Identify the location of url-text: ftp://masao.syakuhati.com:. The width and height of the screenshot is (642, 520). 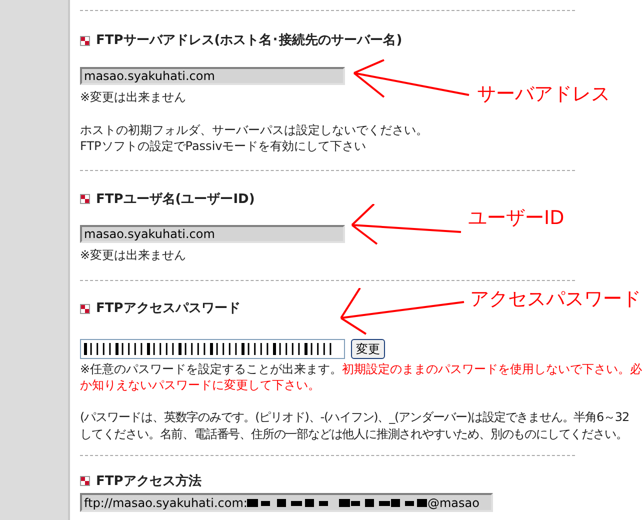
(166, 503).